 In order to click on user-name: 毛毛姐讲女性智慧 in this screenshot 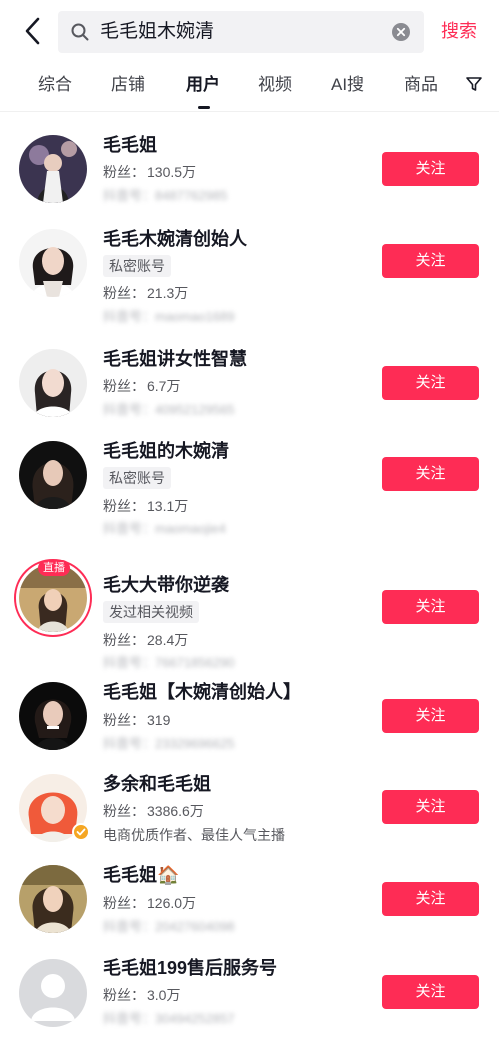, I will do `click(175, 359)`.